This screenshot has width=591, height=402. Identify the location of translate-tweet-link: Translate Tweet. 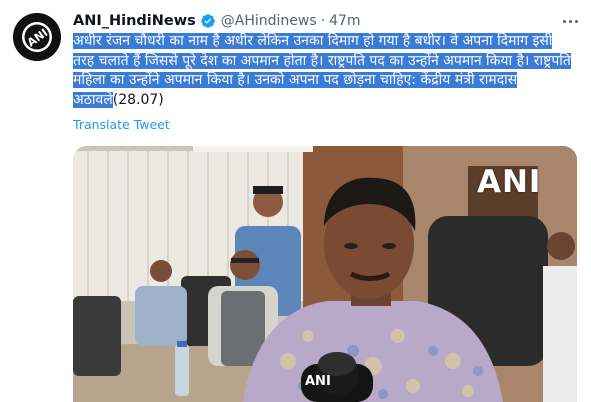
(121, 124).